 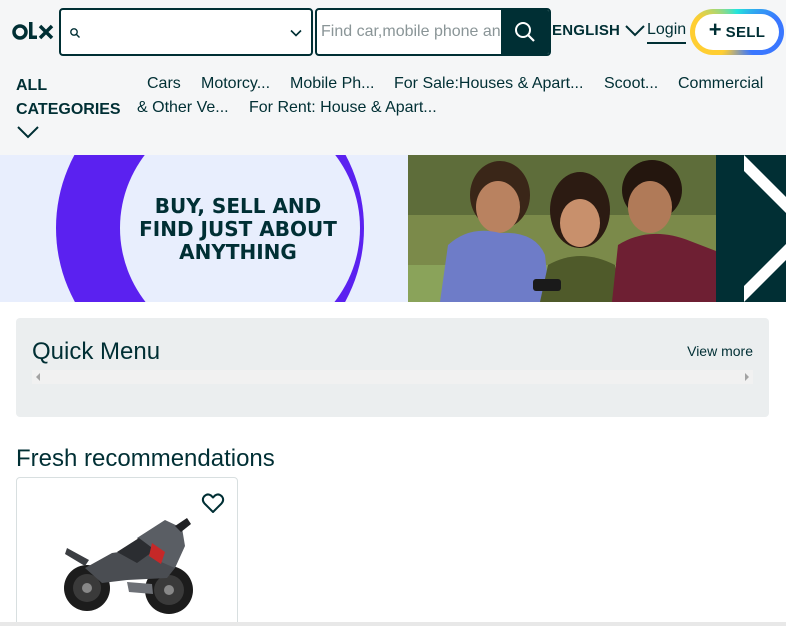 I want to click on heart-icon, so click(x=213, y=503).